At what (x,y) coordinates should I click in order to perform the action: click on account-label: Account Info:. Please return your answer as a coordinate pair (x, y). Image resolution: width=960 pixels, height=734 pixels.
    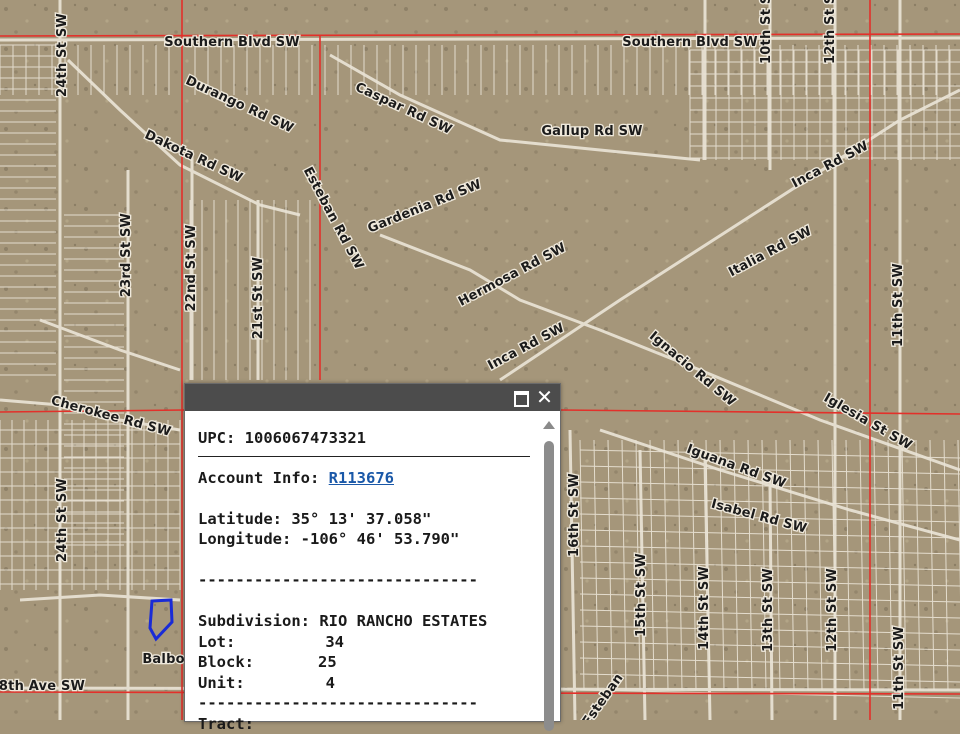
    Looking at the image, I should click on (258, 478).